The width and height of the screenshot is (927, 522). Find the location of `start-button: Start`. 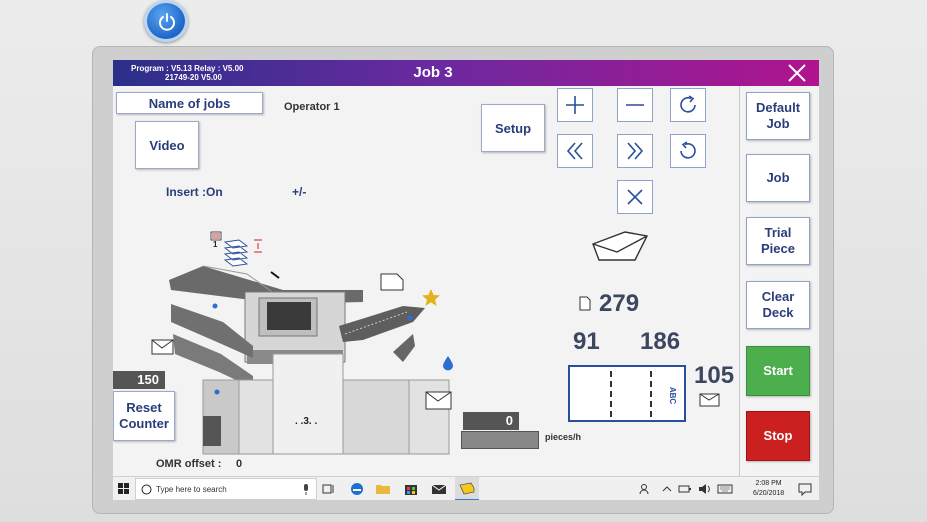

start-button: Start is located at coordinates (778, 371).